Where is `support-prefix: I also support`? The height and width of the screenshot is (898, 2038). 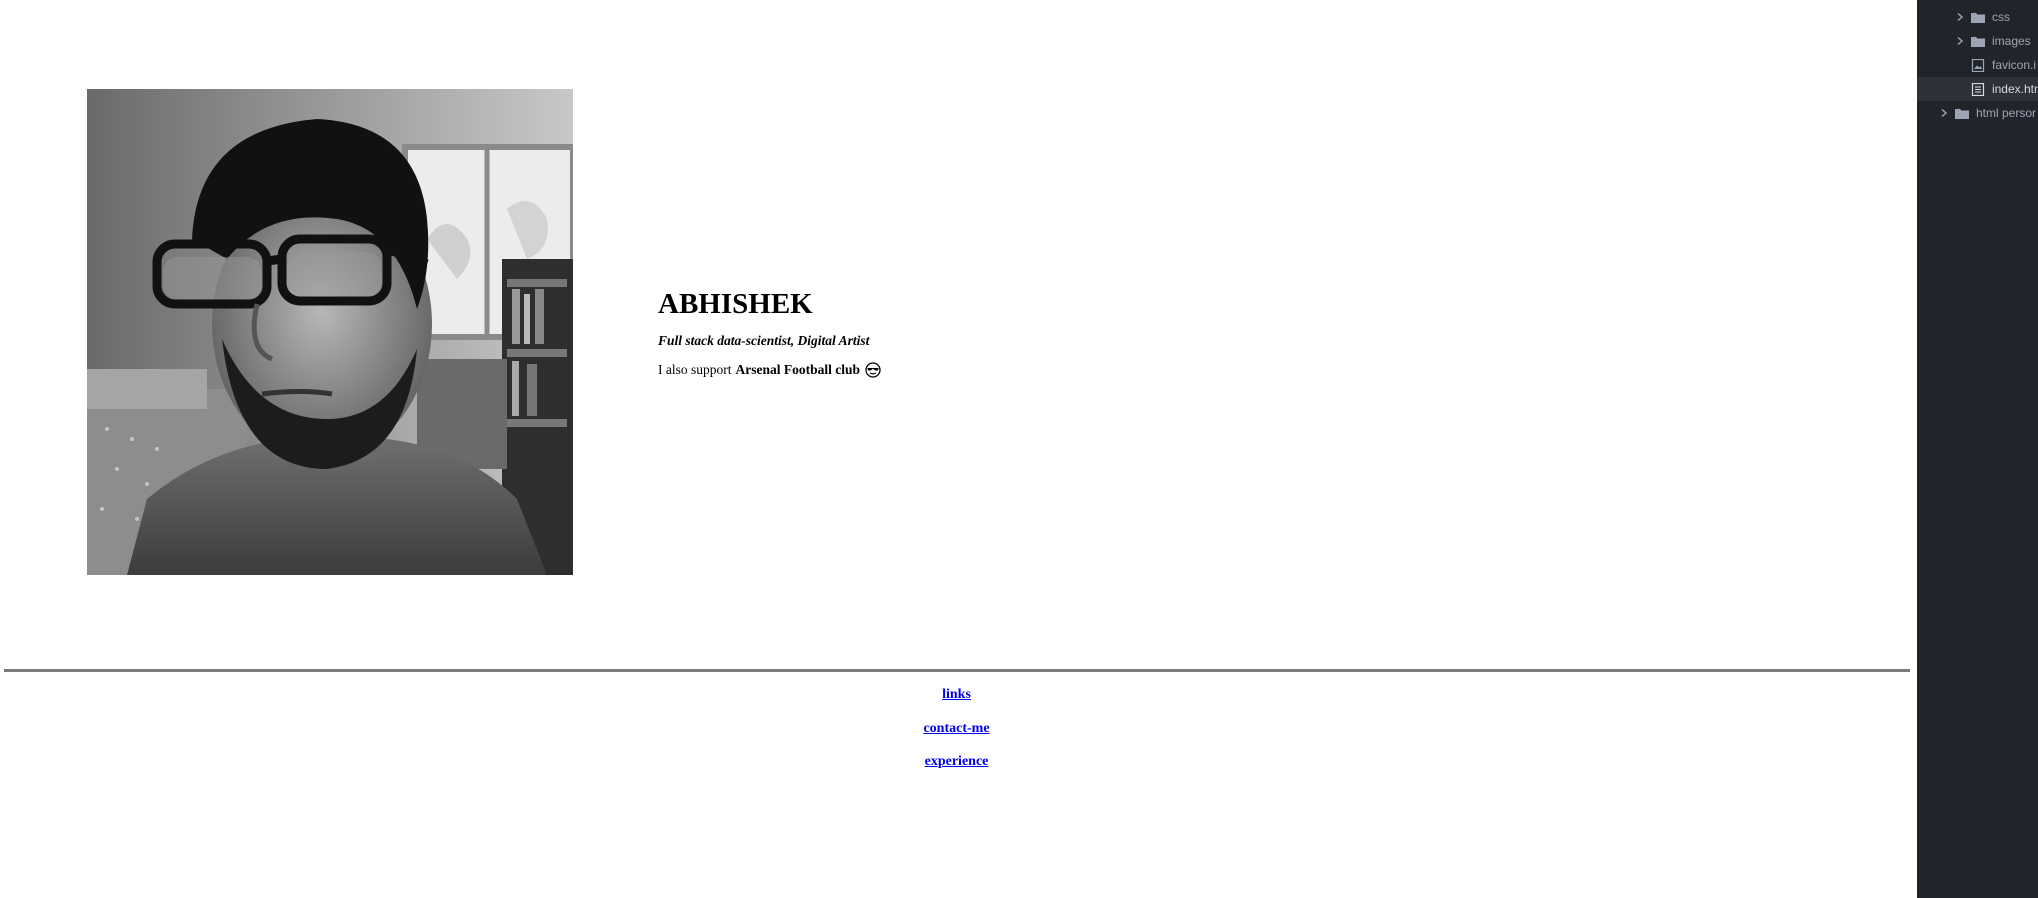
support-prefix: I also support is located at coordinates (695, 369).